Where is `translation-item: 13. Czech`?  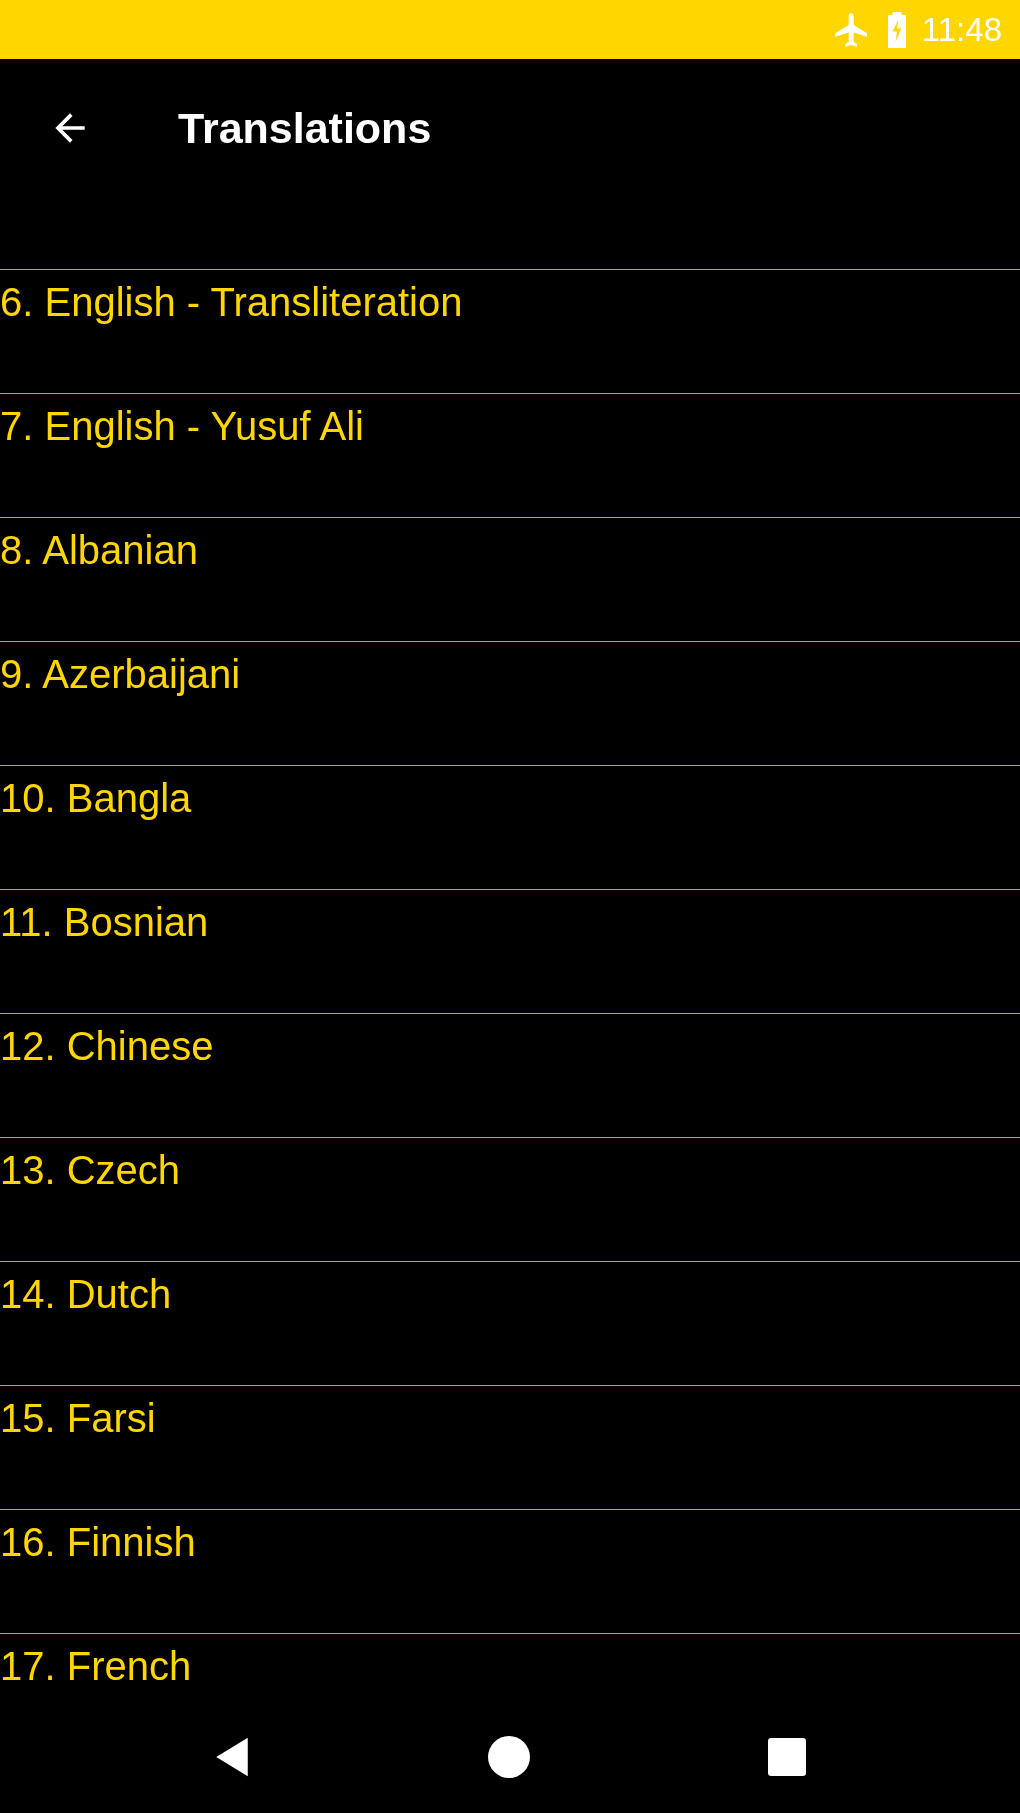
translation-item: 13. Czech is located at coordinates (510, 1200).